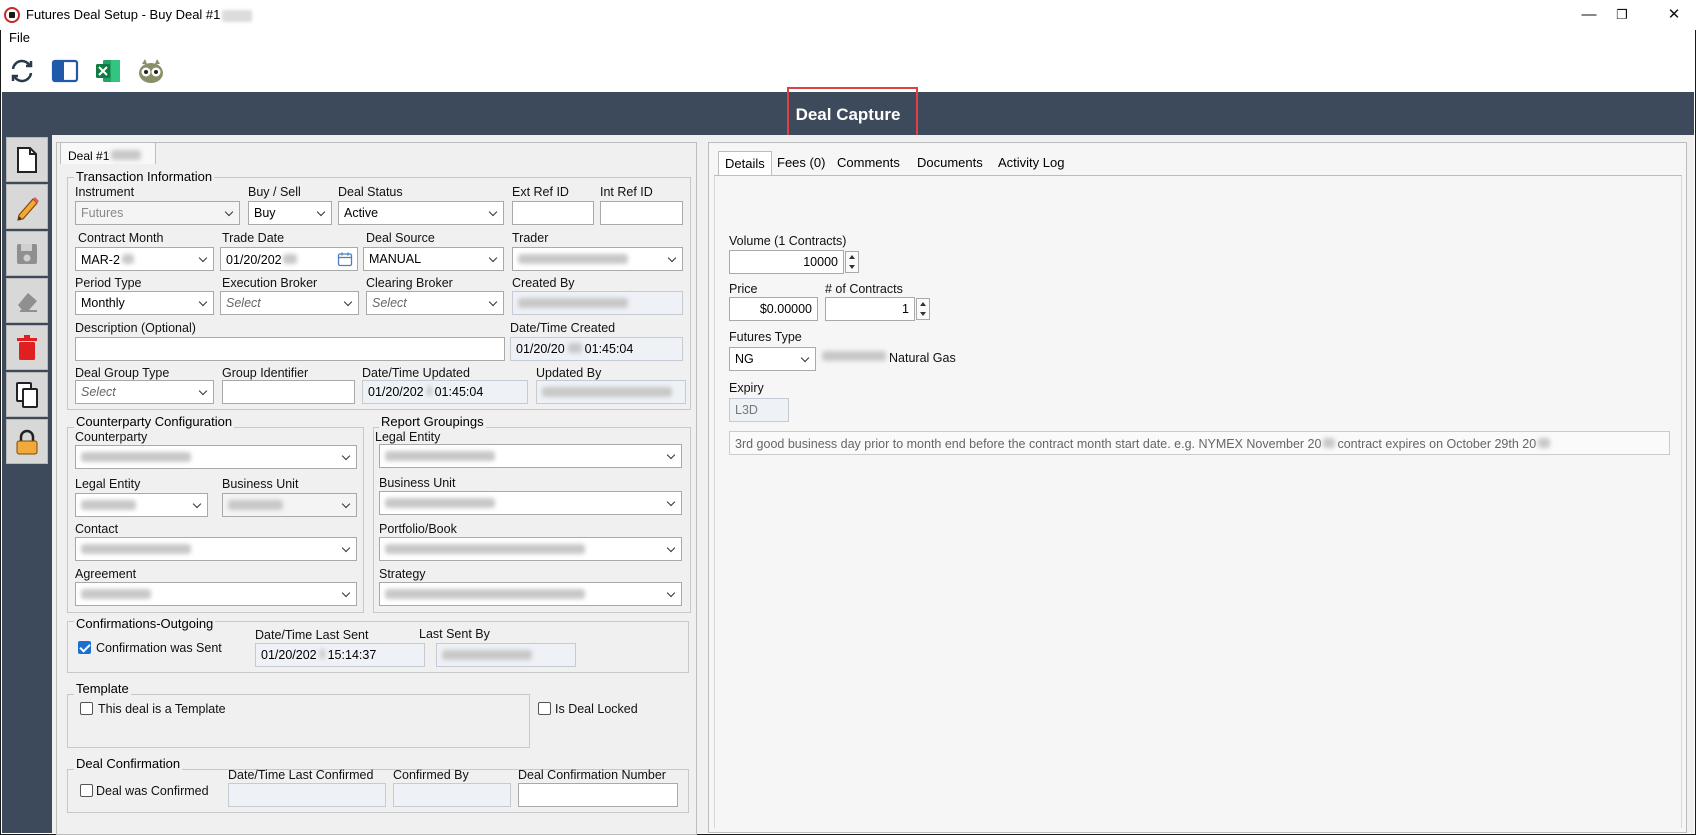  Describe the element at coordinates (290, 213) in the screenshot. I see `buysell-select: Buy` at that location.